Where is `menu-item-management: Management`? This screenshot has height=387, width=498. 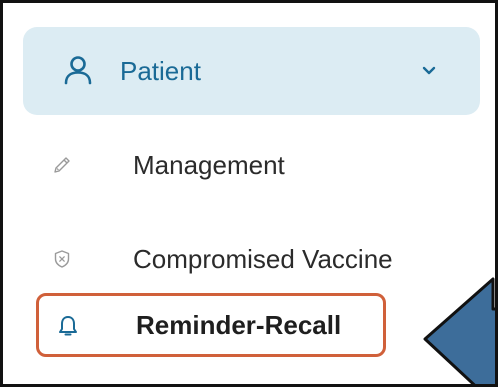 menu-item-management: Management is located at coordinates (208, 165).